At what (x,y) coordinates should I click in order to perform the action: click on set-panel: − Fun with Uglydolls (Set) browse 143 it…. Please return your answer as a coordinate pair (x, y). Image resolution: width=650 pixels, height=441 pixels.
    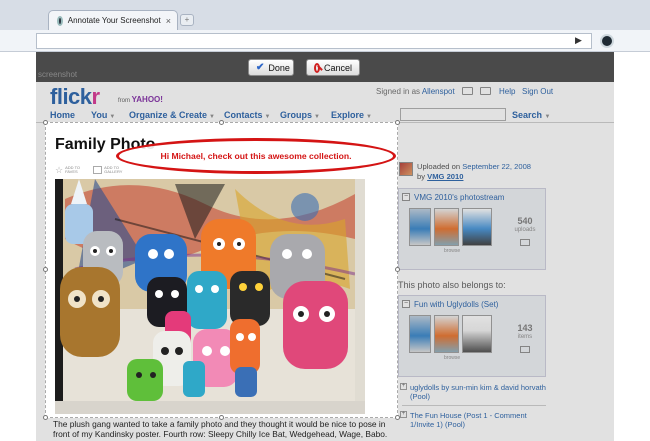
    Looking at the image, I should click on (472, 336).